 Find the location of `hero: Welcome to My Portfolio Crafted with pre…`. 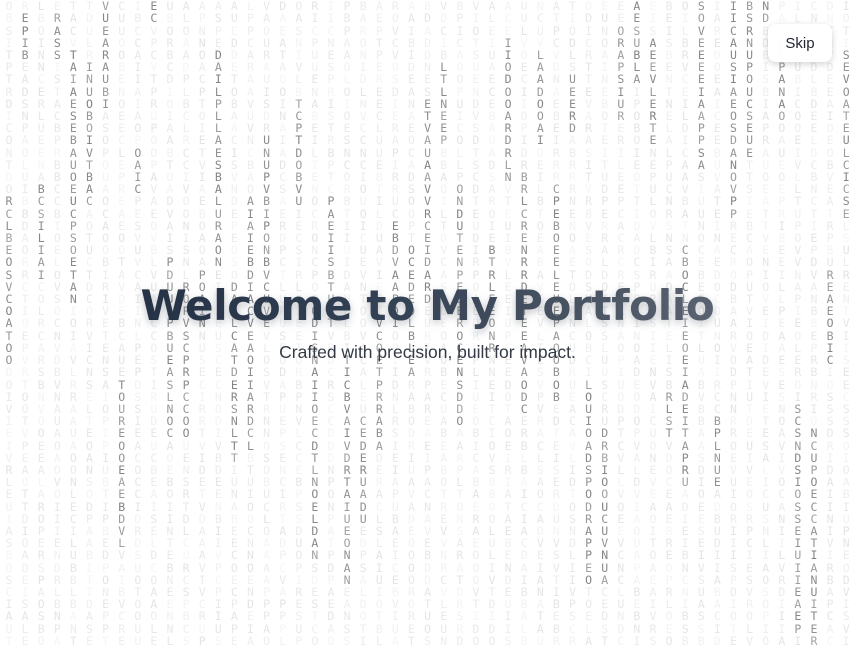

hero: Welcome to My Portfolio Crafted with pre… is located at coordinates (427, 319).